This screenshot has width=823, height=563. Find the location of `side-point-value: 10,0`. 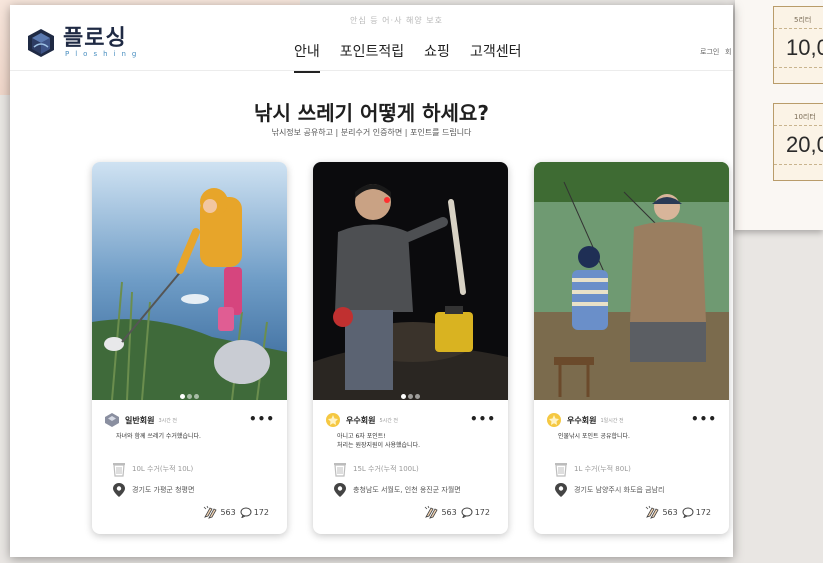

side-point-value: 10,0 is located at coordinates (804, 47).